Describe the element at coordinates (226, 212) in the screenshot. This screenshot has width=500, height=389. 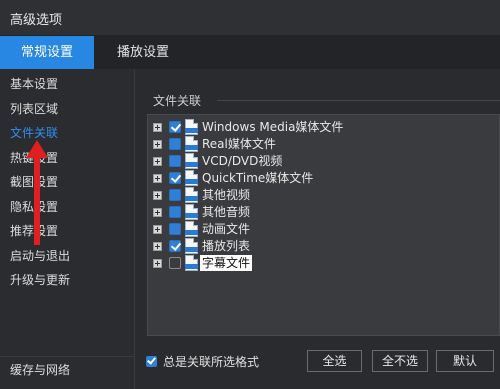
I see `list-item-label: 其他音频` at that location.